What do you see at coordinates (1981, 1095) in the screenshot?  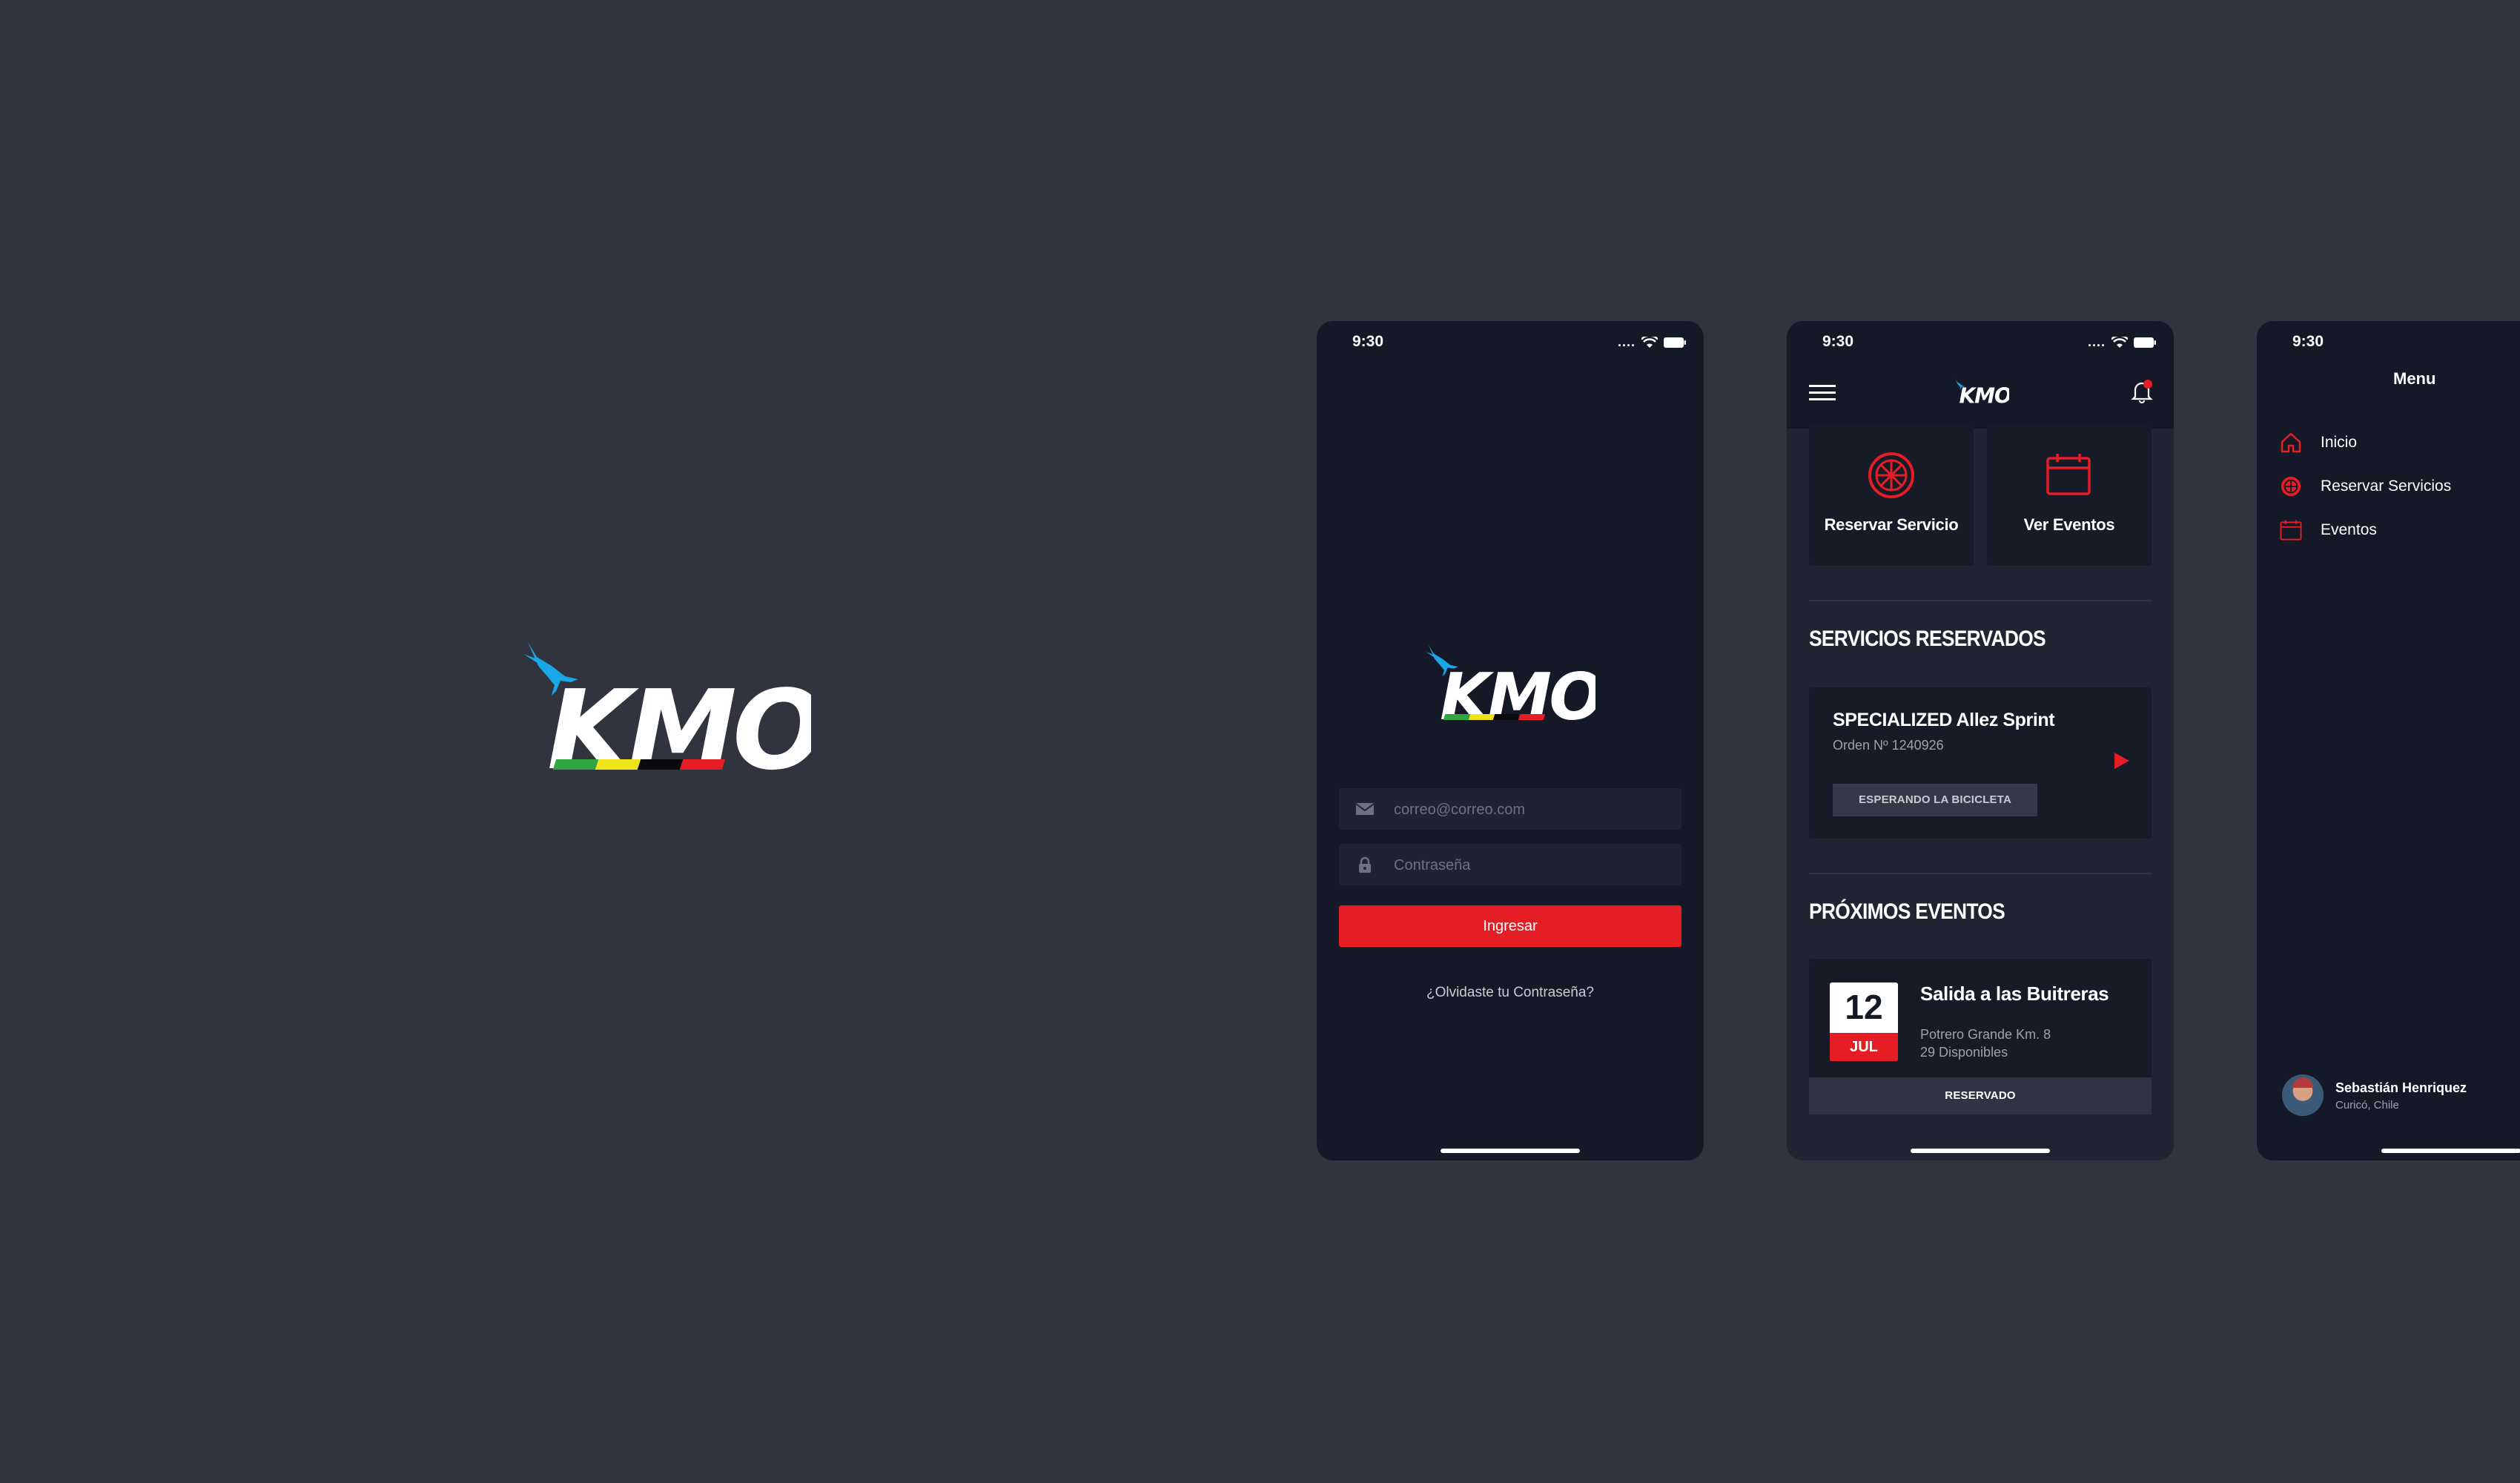 I see `event-reserved-button: RESERVADO` at bounding box center [1981, 1095].